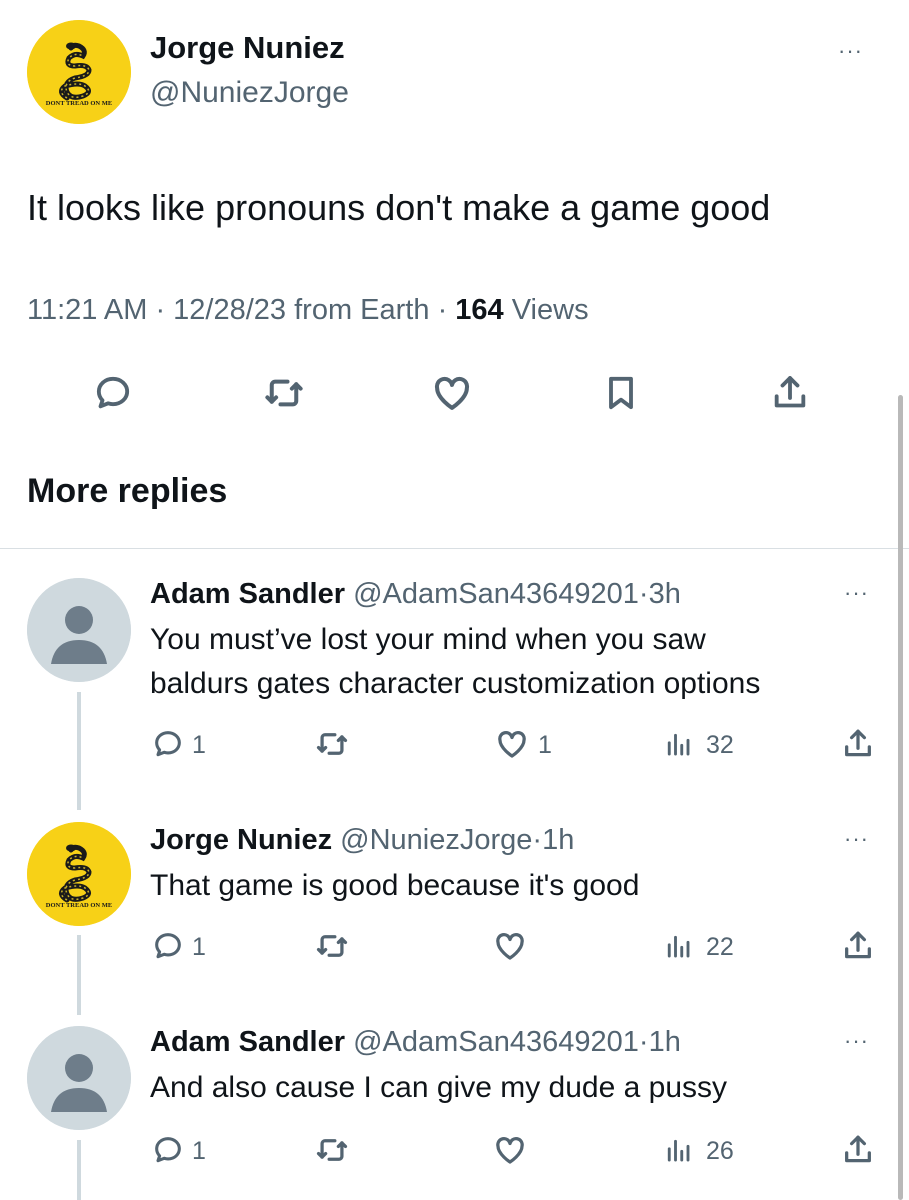 Image resolution: width=909 pixels, height=1200 pixels. What do you see at coordinates (395, 885) in the screenshot?
I see `reply-text-line-1: That game is good because it's good` at bounding box center [395, 885].